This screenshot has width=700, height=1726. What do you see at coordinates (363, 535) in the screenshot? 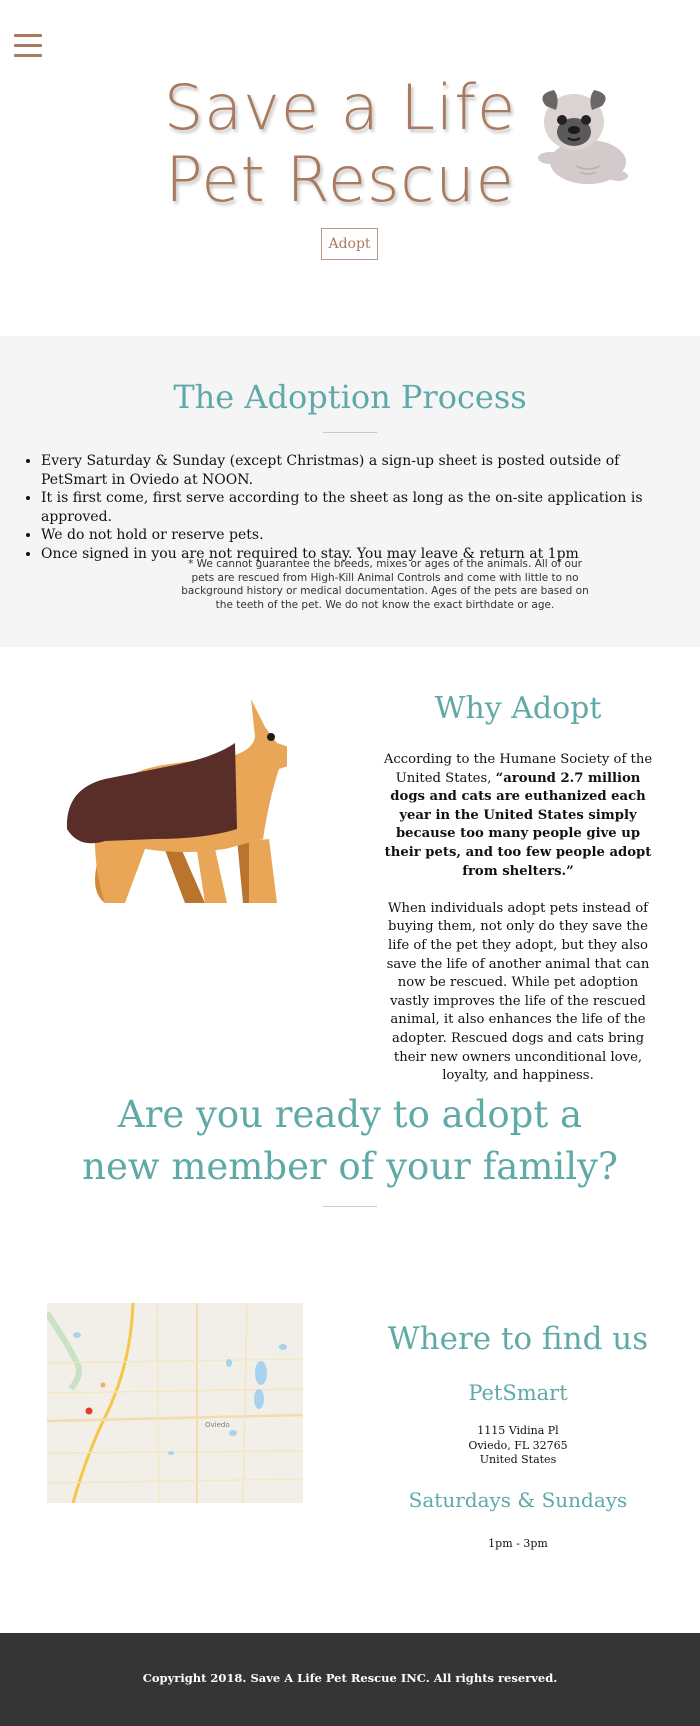
I see `list-item: We do not hold or reserve pets.` at bounding box center [363, 535].